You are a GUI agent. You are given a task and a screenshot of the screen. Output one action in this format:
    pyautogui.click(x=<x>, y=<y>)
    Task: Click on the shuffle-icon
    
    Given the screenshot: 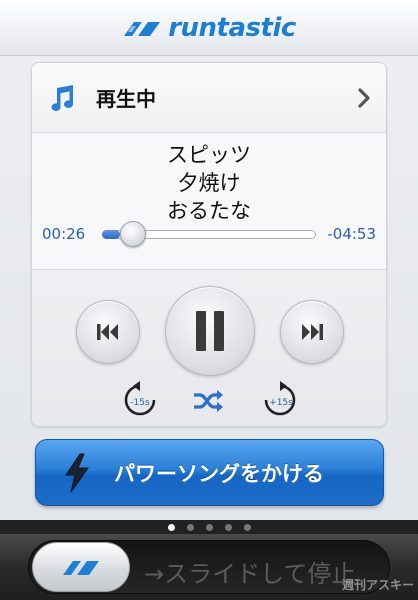 What is the action you would take?
    pyautogui.click(x=208, y=401)
    